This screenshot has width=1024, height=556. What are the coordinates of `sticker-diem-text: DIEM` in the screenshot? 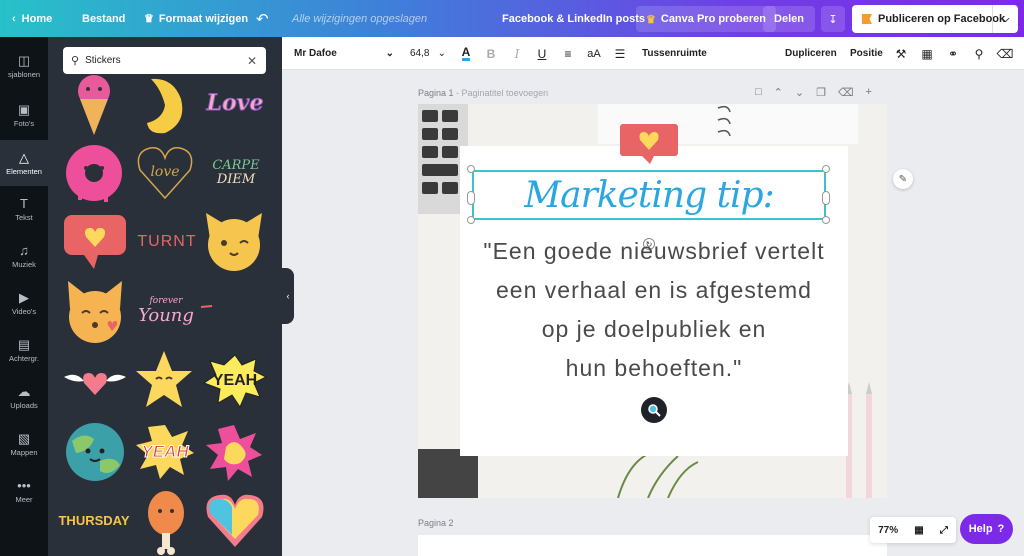 It's located at (236, 179).